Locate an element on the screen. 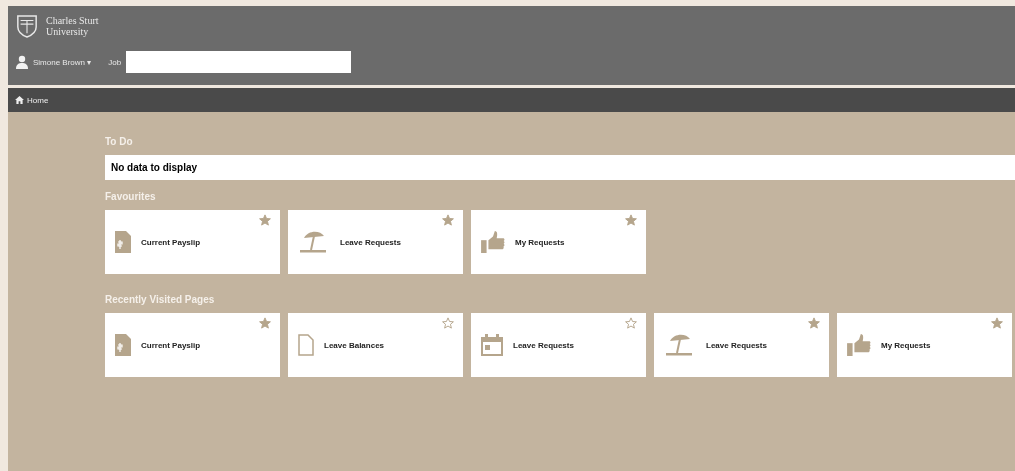 Image resolution: width=1015 pixels, height=471 pixels. section-title: Favourites is located at coordinates (131, 196).